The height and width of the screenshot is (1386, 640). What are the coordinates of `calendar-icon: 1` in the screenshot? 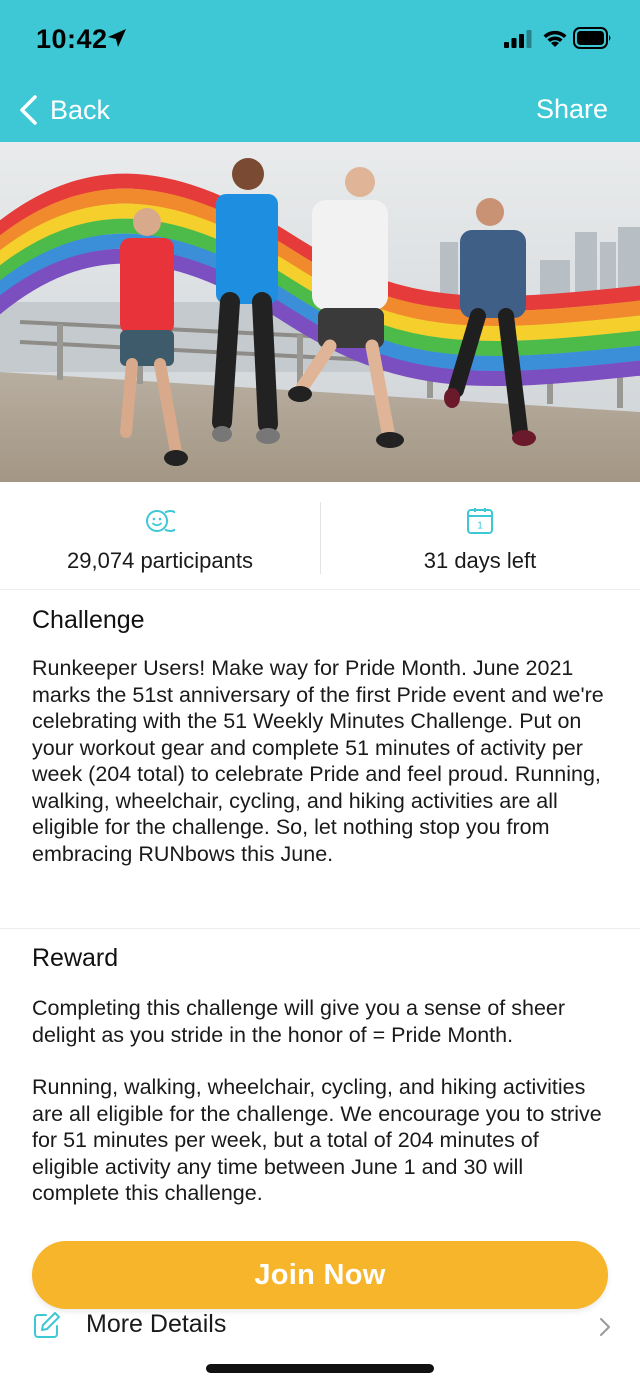 It's located at (480, 521).